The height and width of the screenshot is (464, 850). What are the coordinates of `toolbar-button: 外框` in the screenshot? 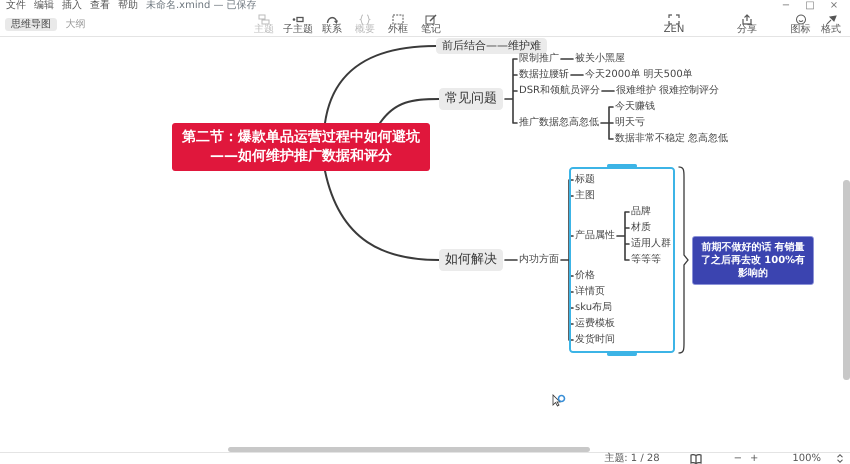 It's located at (398, 24).